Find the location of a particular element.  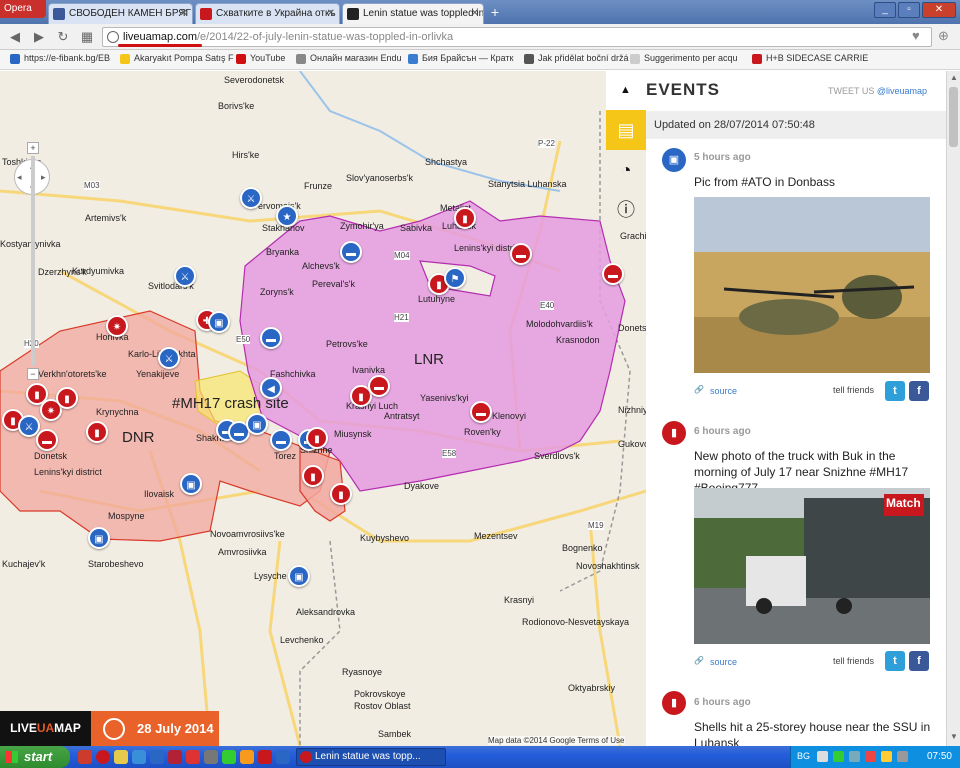

flag-marker: ⚑ is located at coordinates (455, 278).